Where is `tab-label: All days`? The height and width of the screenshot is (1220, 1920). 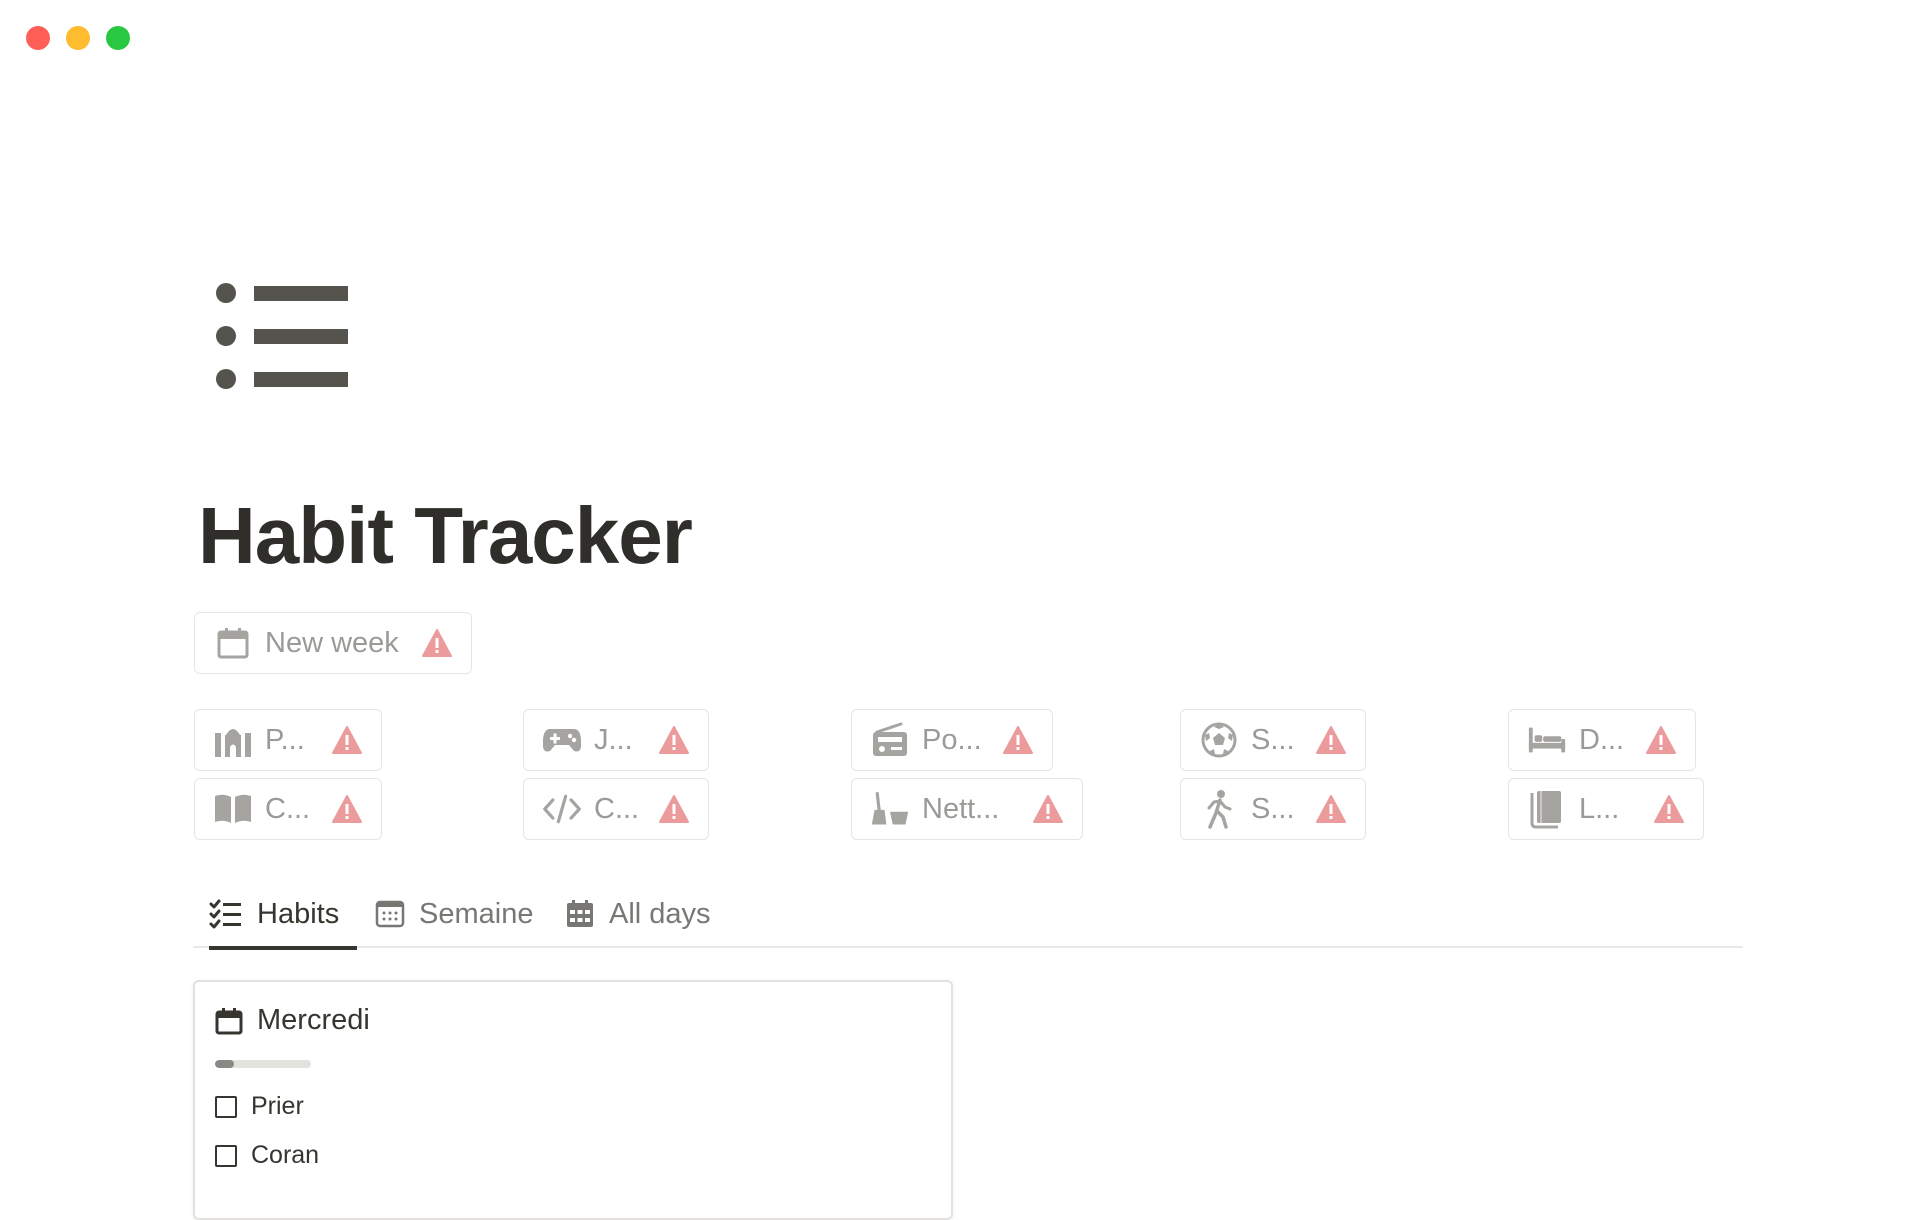 tab-label: All days is located at coordinates (660, 913).